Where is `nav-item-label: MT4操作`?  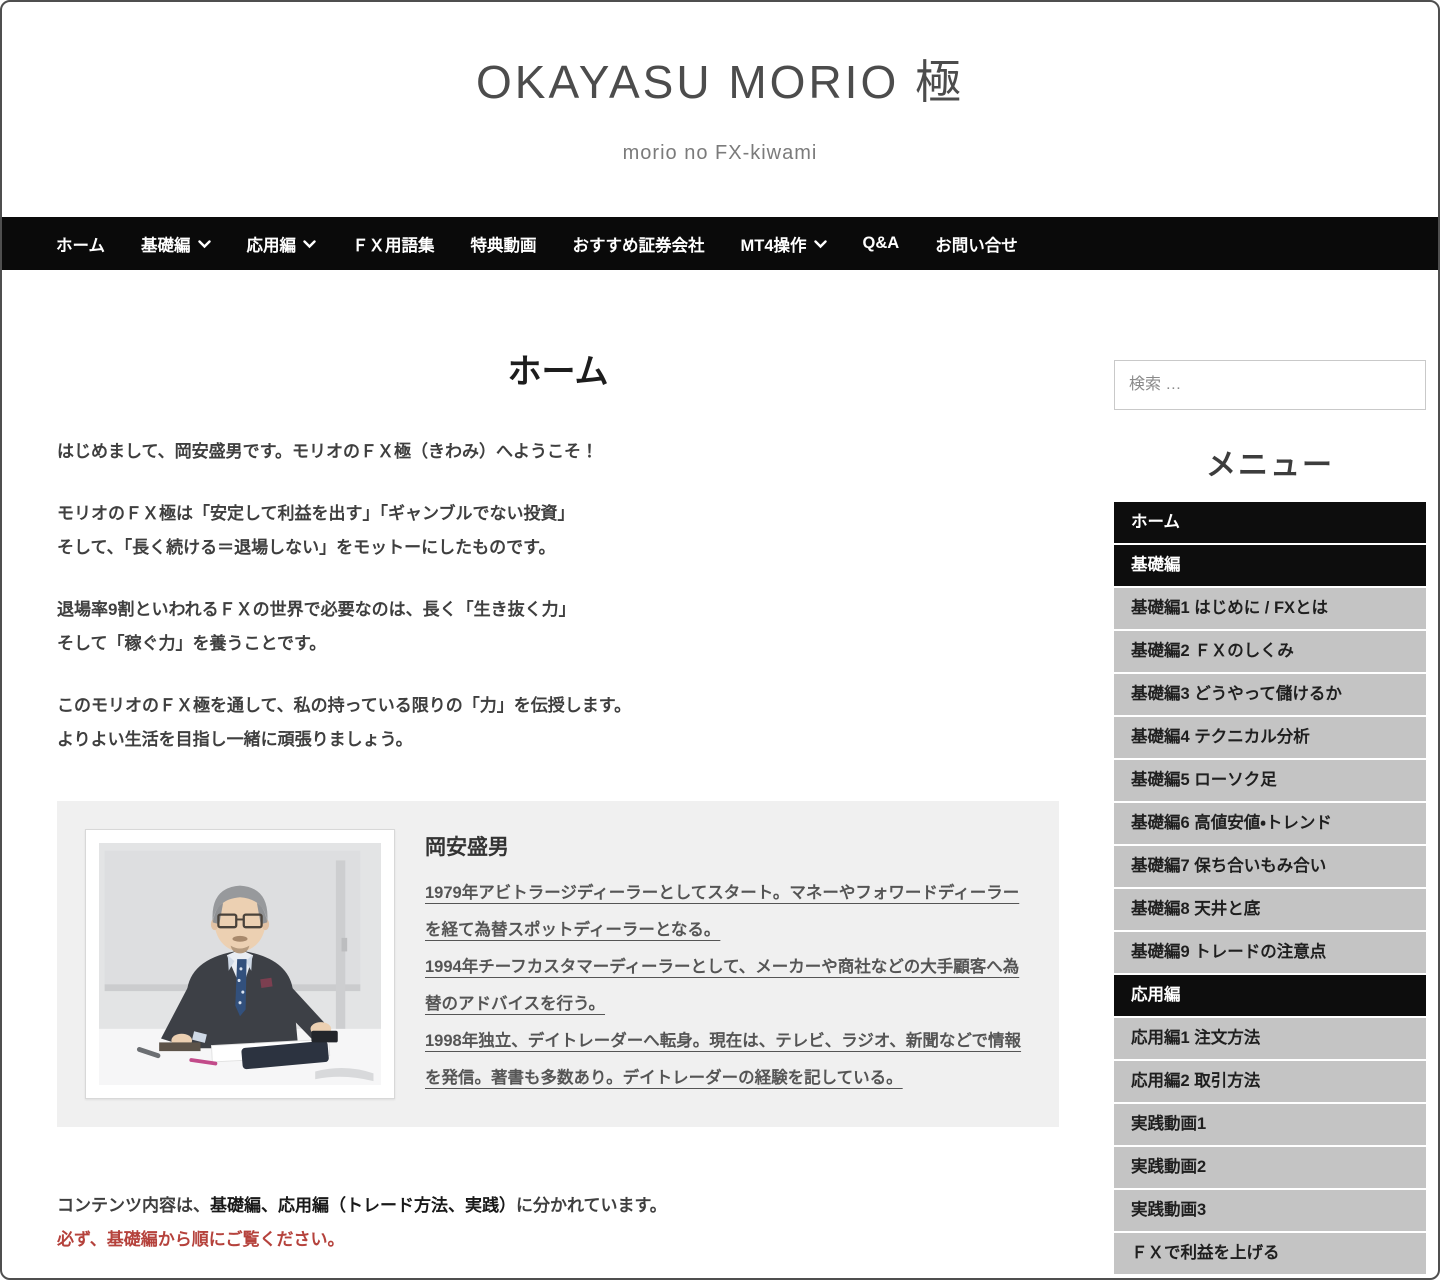
nav-item-label: MT4操作 is located at coordinates (773, 245).